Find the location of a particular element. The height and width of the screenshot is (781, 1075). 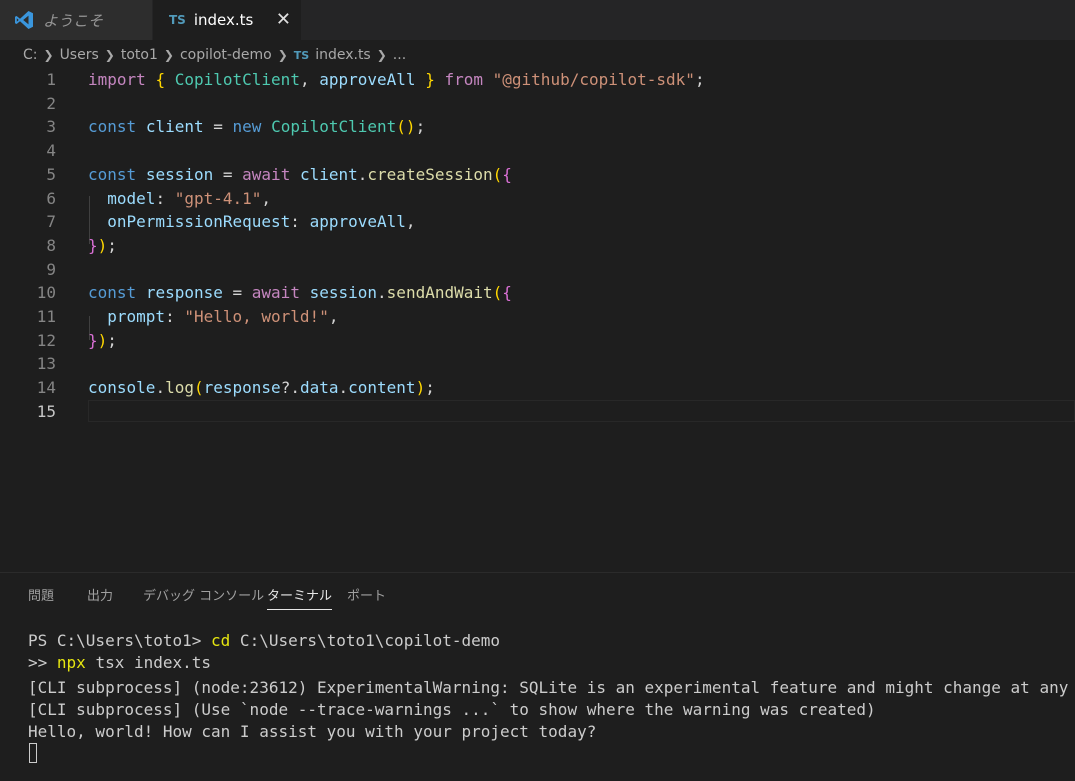

code-token: : is located at coordinates (165, 198).